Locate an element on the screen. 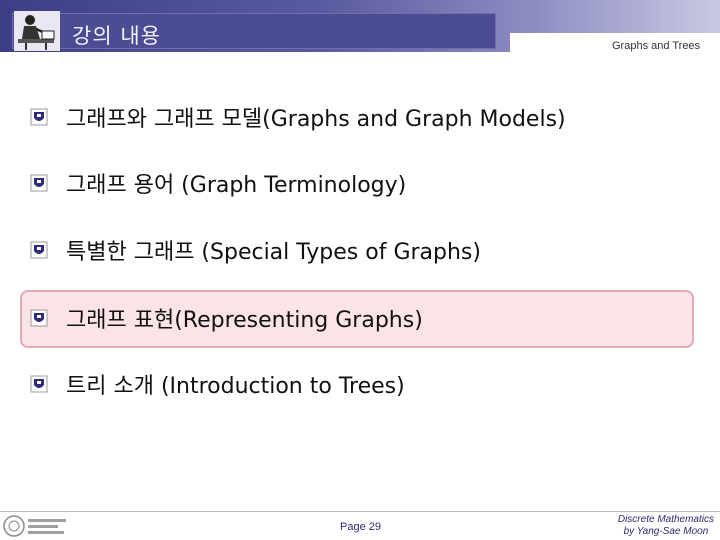 The image size is (720, 540). list-item-label: 특별한 그래프 (Special Types of Graphs) is located at coordinates (273, 252).